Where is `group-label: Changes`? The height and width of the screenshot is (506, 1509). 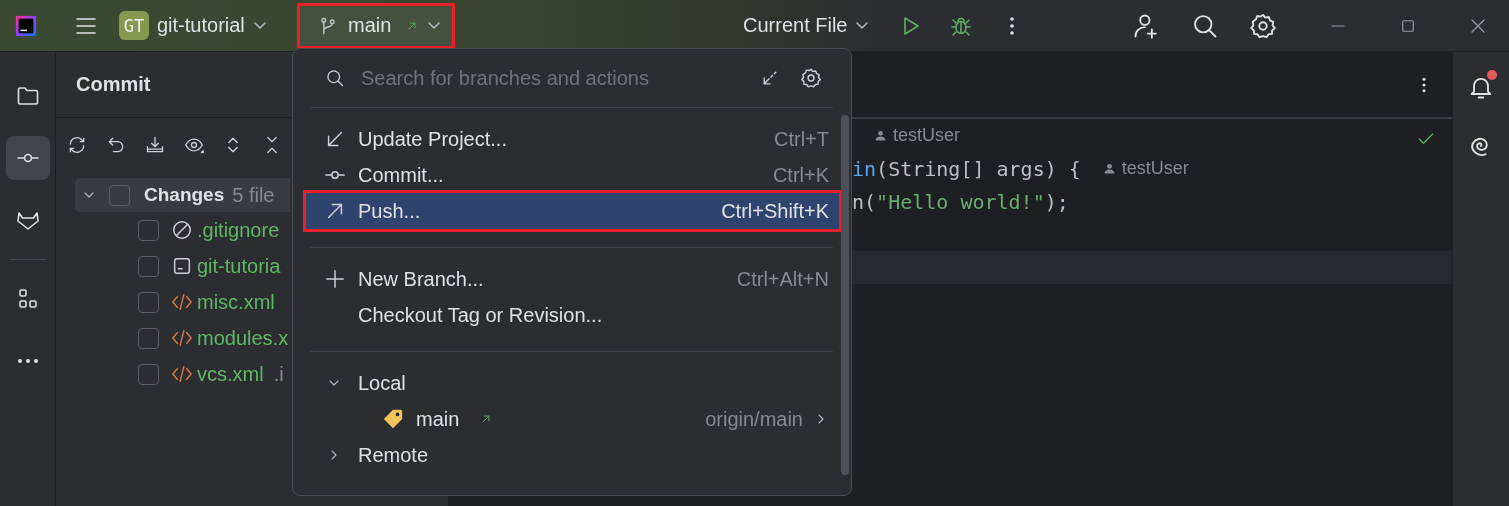 group-label: Changes is located at coordinates (184, 195).